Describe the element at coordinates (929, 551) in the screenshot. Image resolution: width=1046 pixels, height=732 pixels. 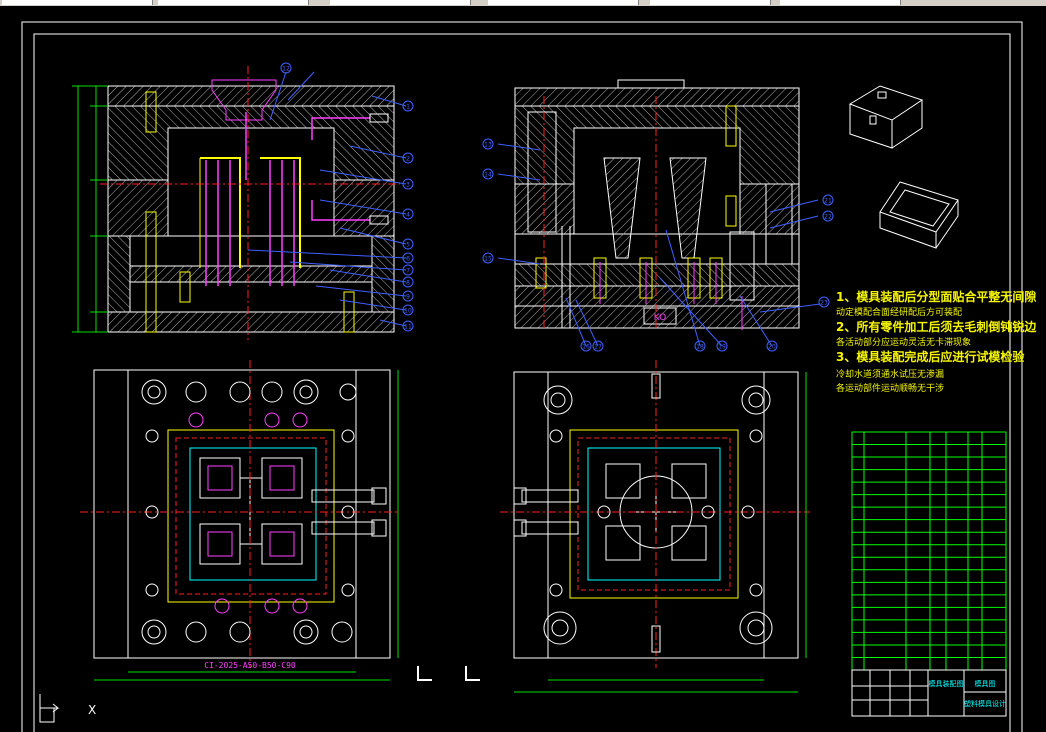
I see `bom-table` at that location.